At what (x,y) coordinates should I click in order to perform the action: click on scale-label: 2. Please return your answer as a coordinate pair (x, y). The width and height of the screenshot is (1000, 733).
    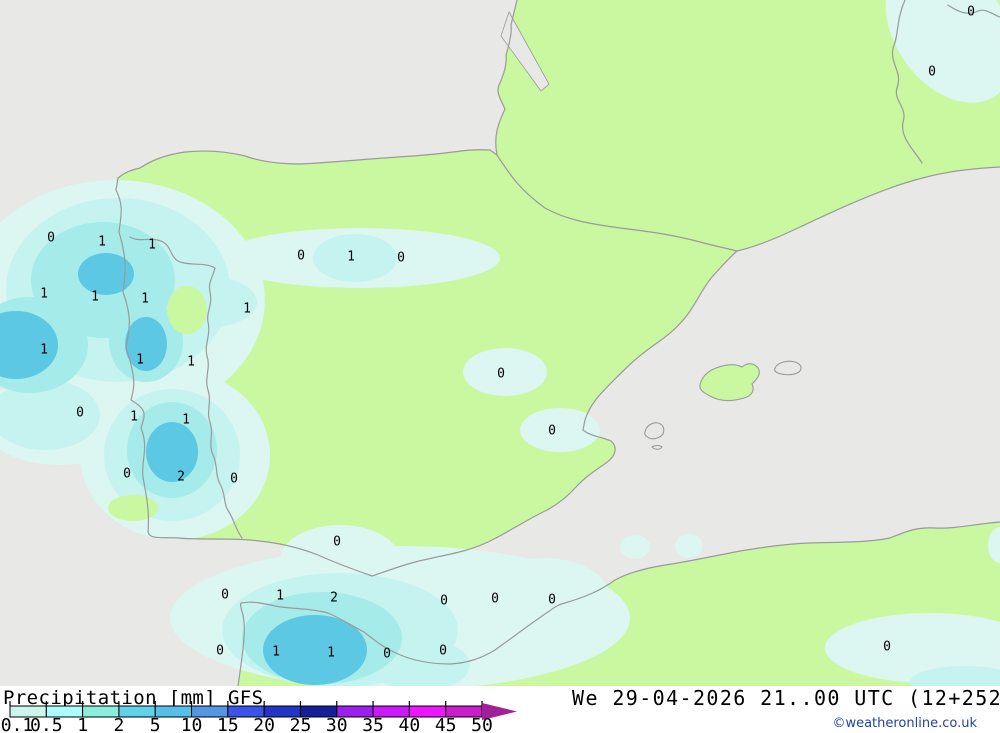
    Looking at the image, I should click on (119, 724).